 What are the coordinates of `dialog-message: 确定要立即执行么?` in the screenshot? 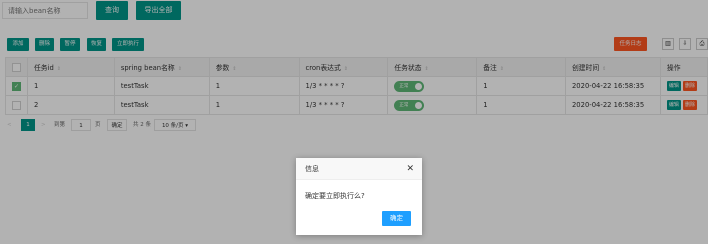 It's located at (335, 196).